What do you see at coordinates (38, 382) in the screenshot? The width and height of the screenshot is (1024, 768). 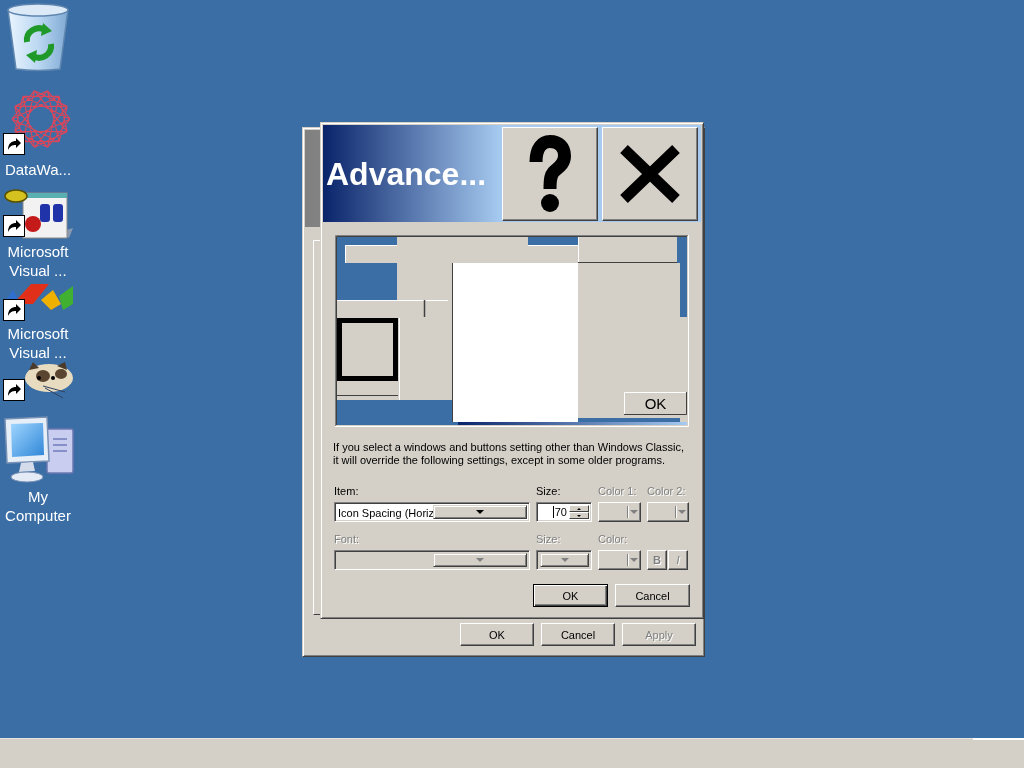 I see `cat-icon` at bounding box center [38, 382].